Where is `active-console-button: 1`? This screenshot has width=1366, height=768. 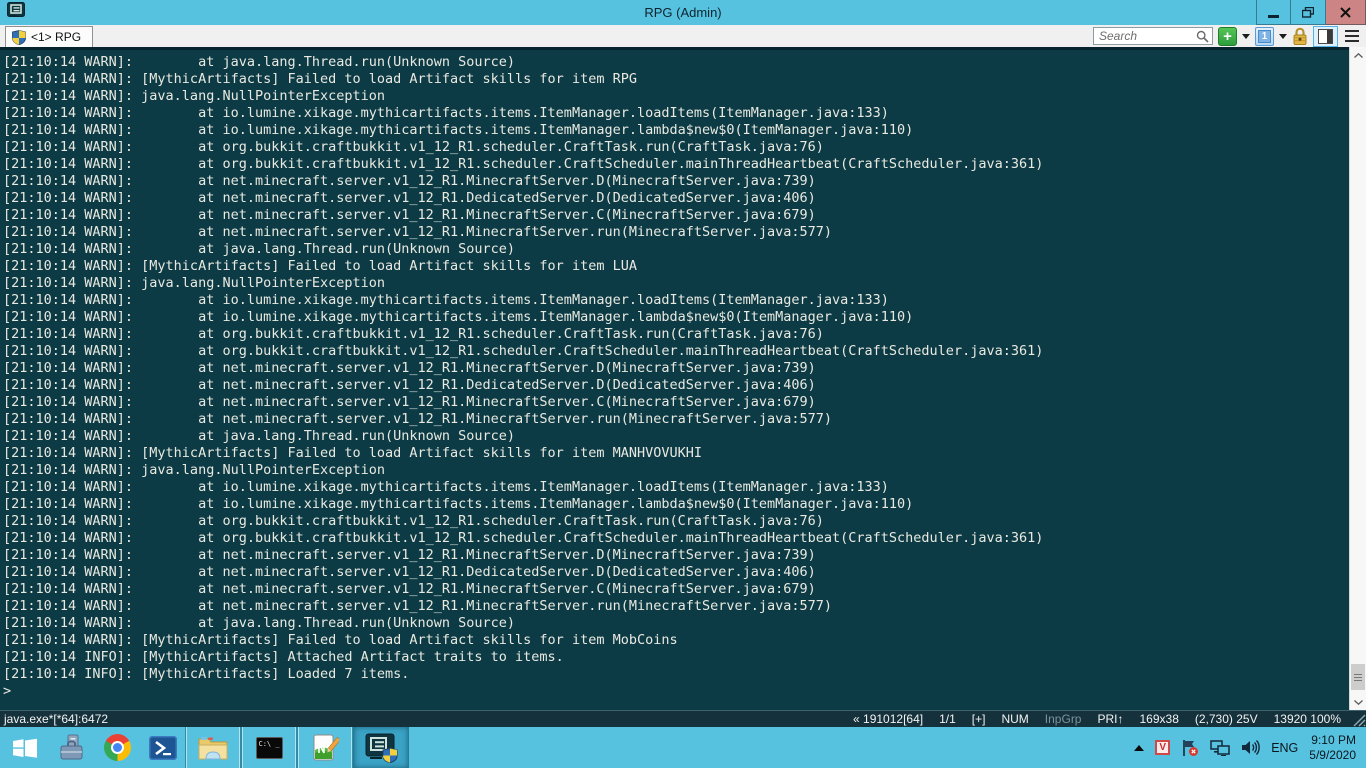
active-console-button: 1 is located at coordinates (1264, 36).